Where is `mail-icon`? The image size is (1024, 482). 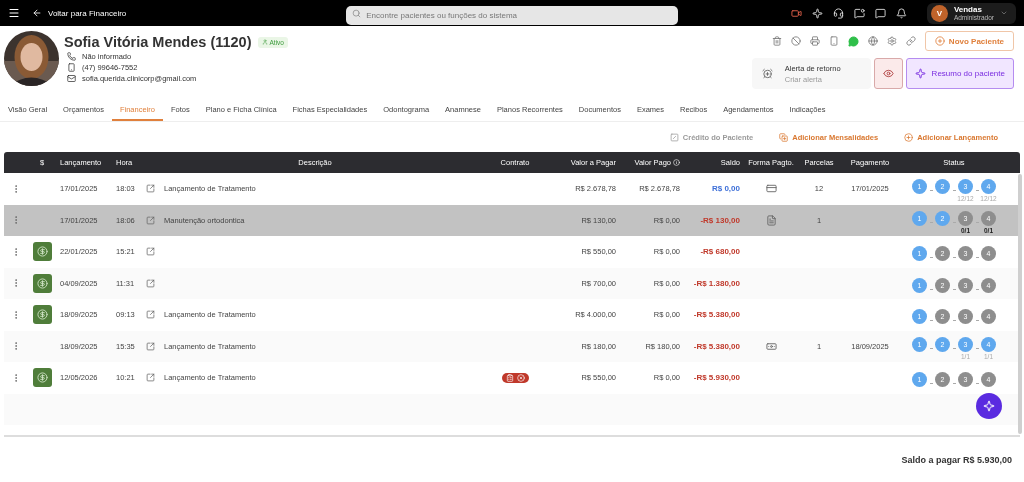 mail-icon is located at coordinates (71, 78).